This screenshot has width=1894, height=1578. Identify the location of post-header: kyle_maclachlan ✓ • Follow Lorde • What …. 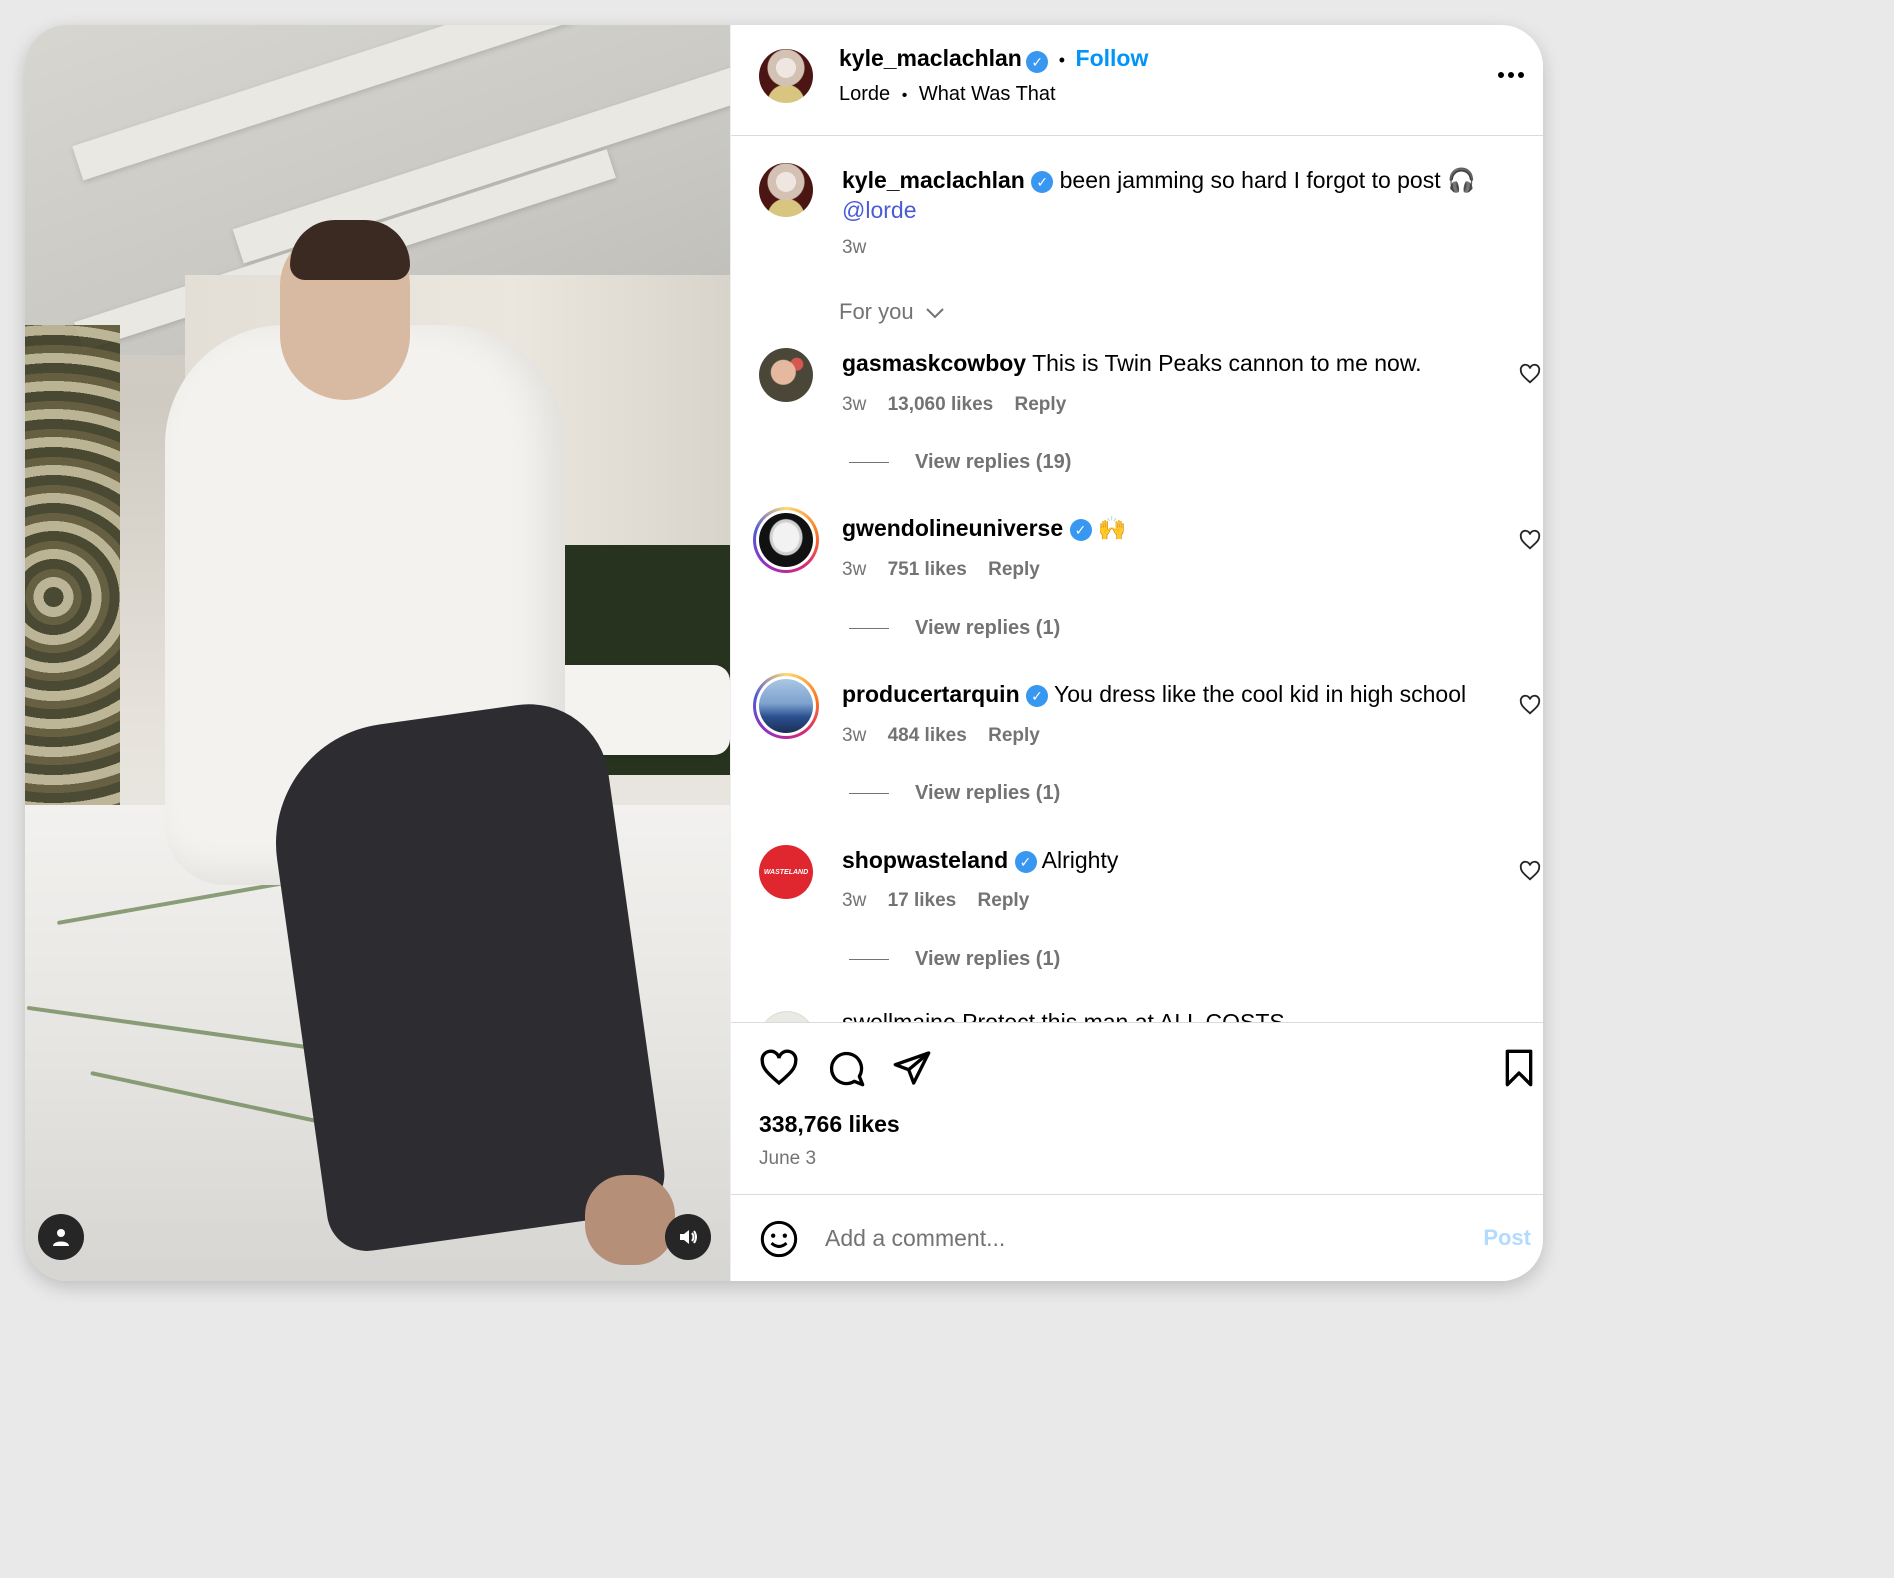
(1137, 80).